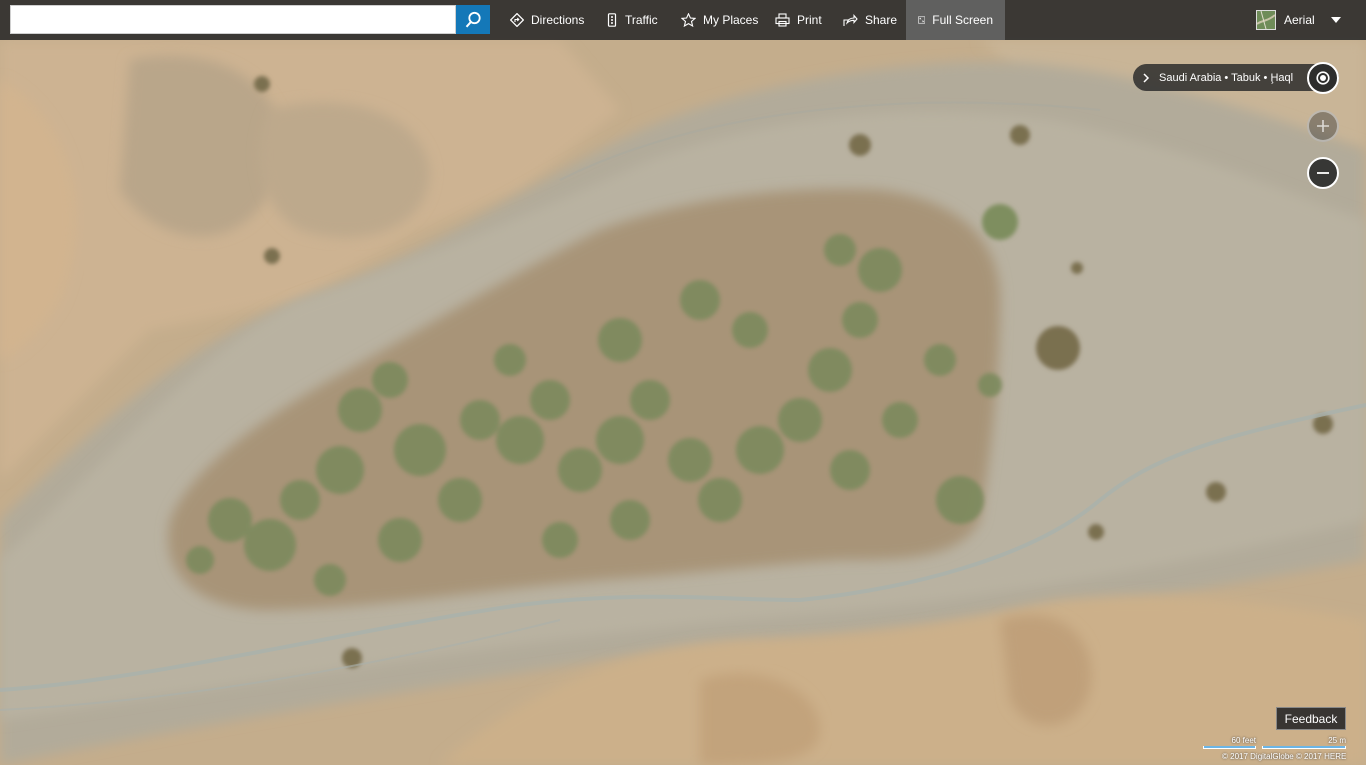 The width and height of the screenshot is (1366, 765). I want to click on top-toolbar: Directions Traffic My Places Print Share, so click(683, 20).